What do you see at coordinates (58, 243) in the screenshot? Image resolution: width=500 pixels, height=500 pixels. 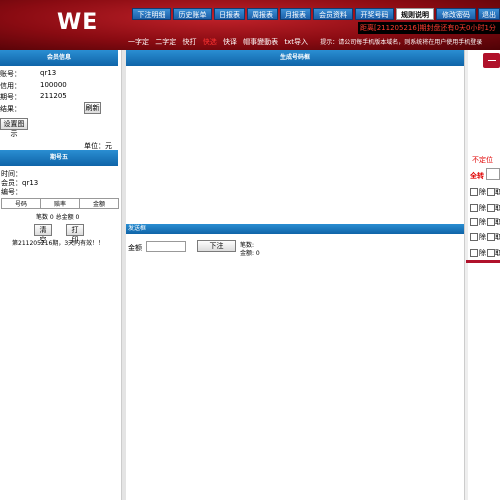 I see `validity-note: 第211205216期，3天内有效！！` at bounding box center [58, 243].